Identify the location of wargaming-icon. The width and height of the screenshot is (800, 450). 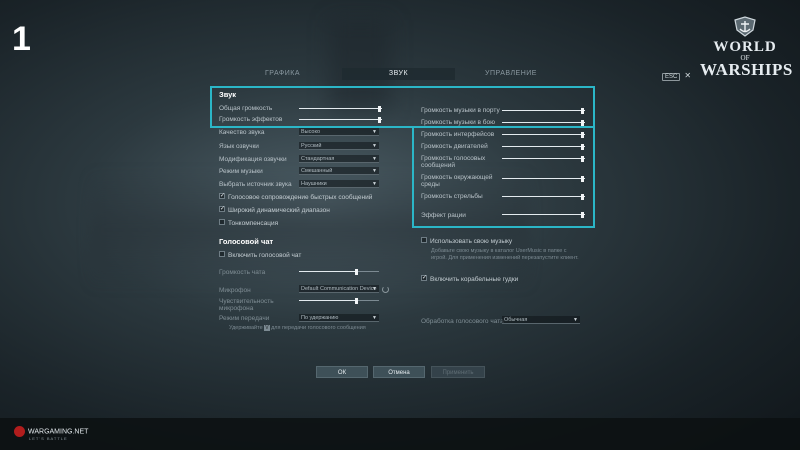
(19, 431).